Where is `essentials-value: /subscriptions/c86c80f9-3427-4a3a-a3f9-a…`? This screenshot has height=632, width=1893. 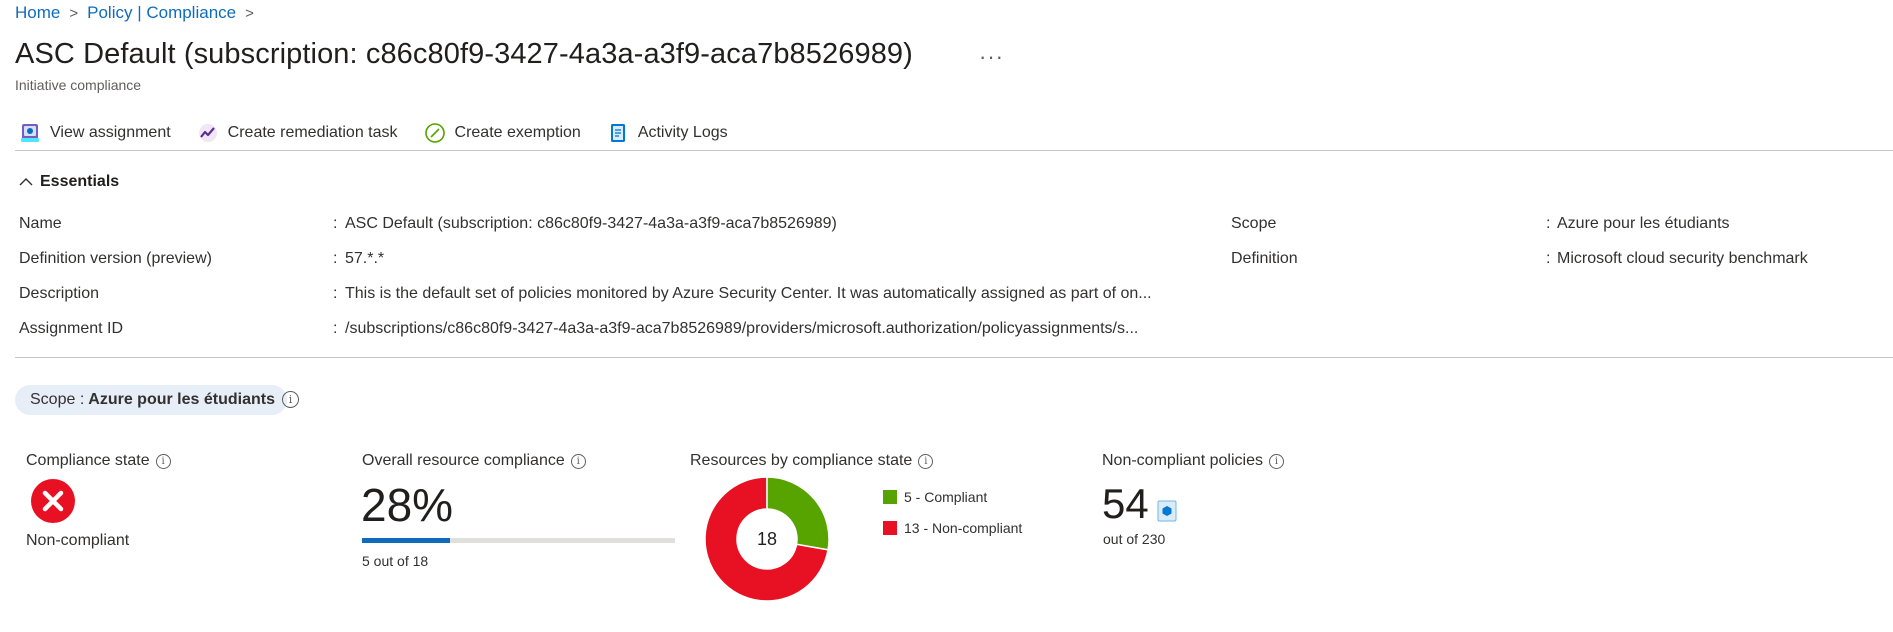
essentials-value: /subscriptions/c86c80f9-3427-4a3a-a3f9-a… is located at coordinates (742, 328).